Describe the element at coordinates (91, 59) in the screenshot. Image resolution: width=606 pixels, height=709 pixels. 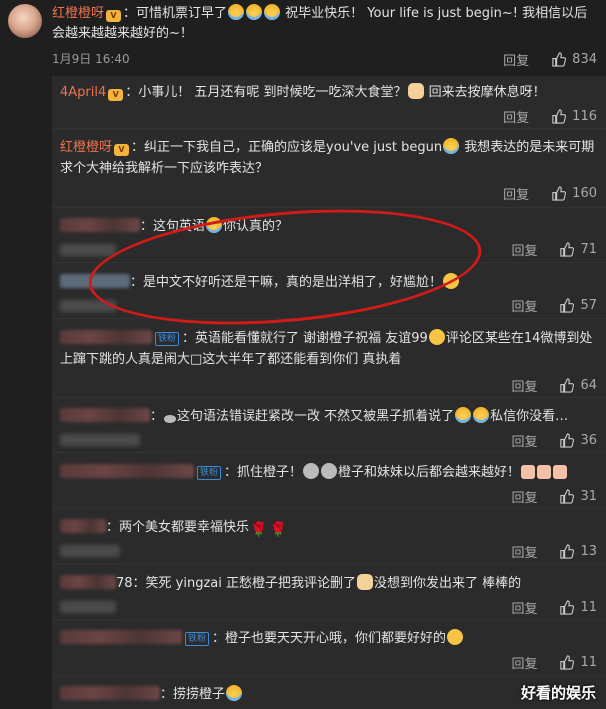
I see `comment-date: 1月9日 16:40` at that location.